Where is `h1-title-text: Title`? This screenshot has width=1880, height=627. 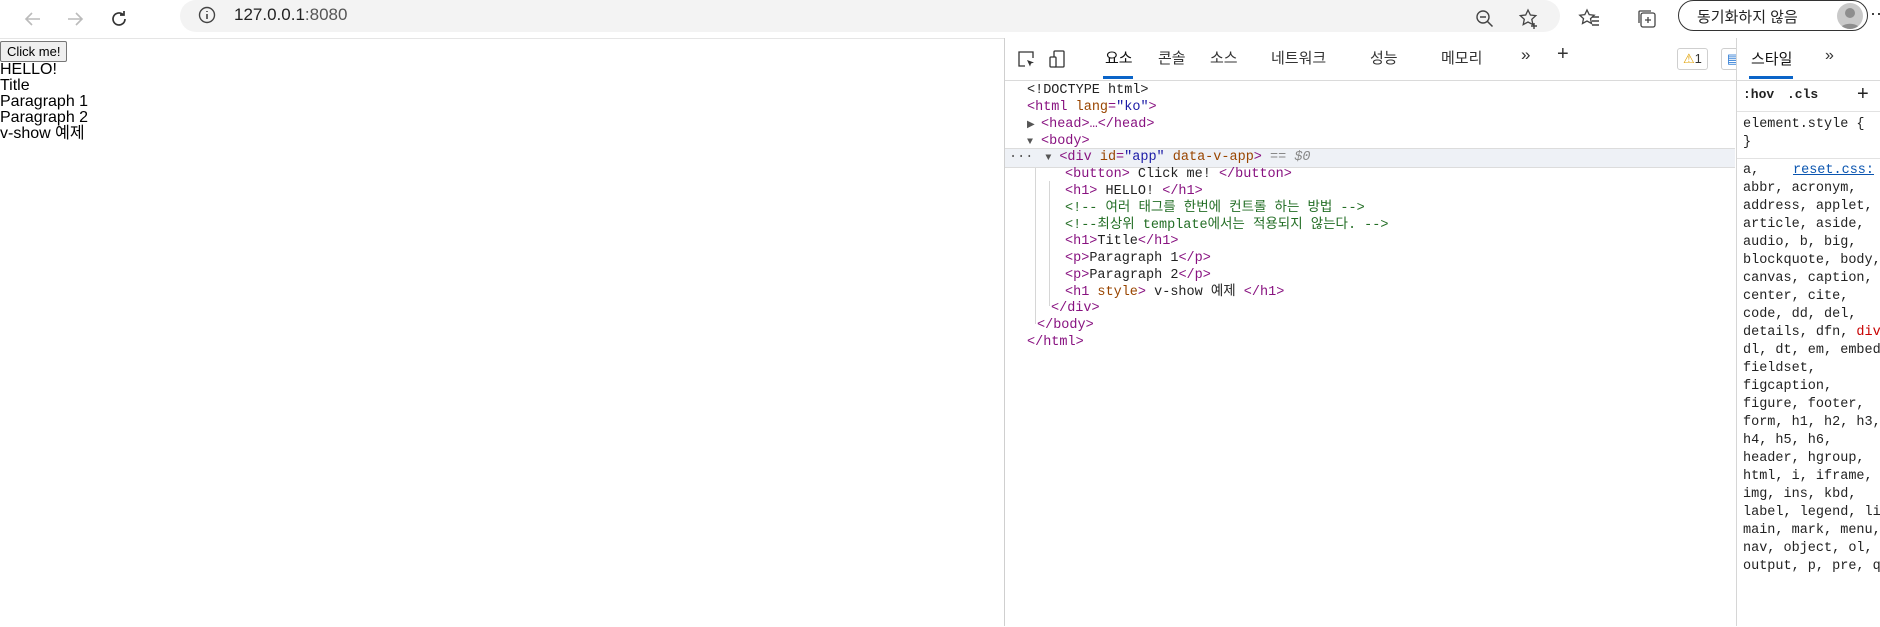
h1-title-text: Title is located at coordinates (1117, 241).